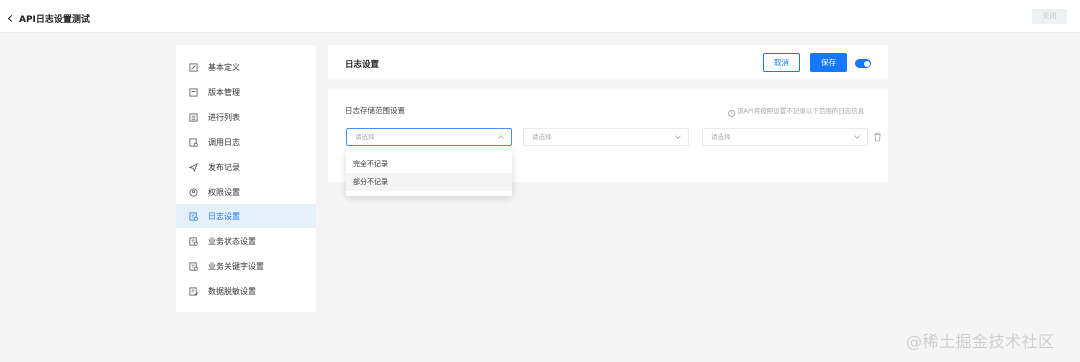 The height and width of the screenshot is (362, 1080). Describe the element at coordinates (540, 16) in the screenshot. I see `top-bar: API日志设置测试 关闭` at that location.